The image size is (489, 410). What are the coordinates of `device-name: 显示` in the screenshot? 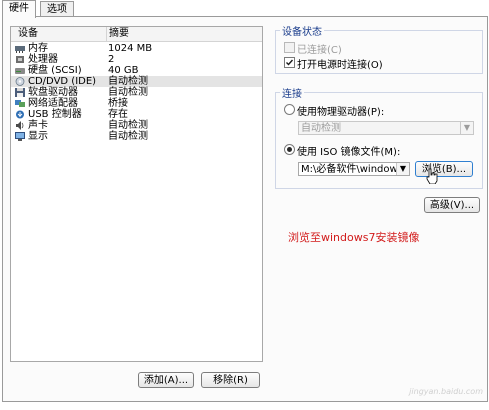 It's located at (38, 136).